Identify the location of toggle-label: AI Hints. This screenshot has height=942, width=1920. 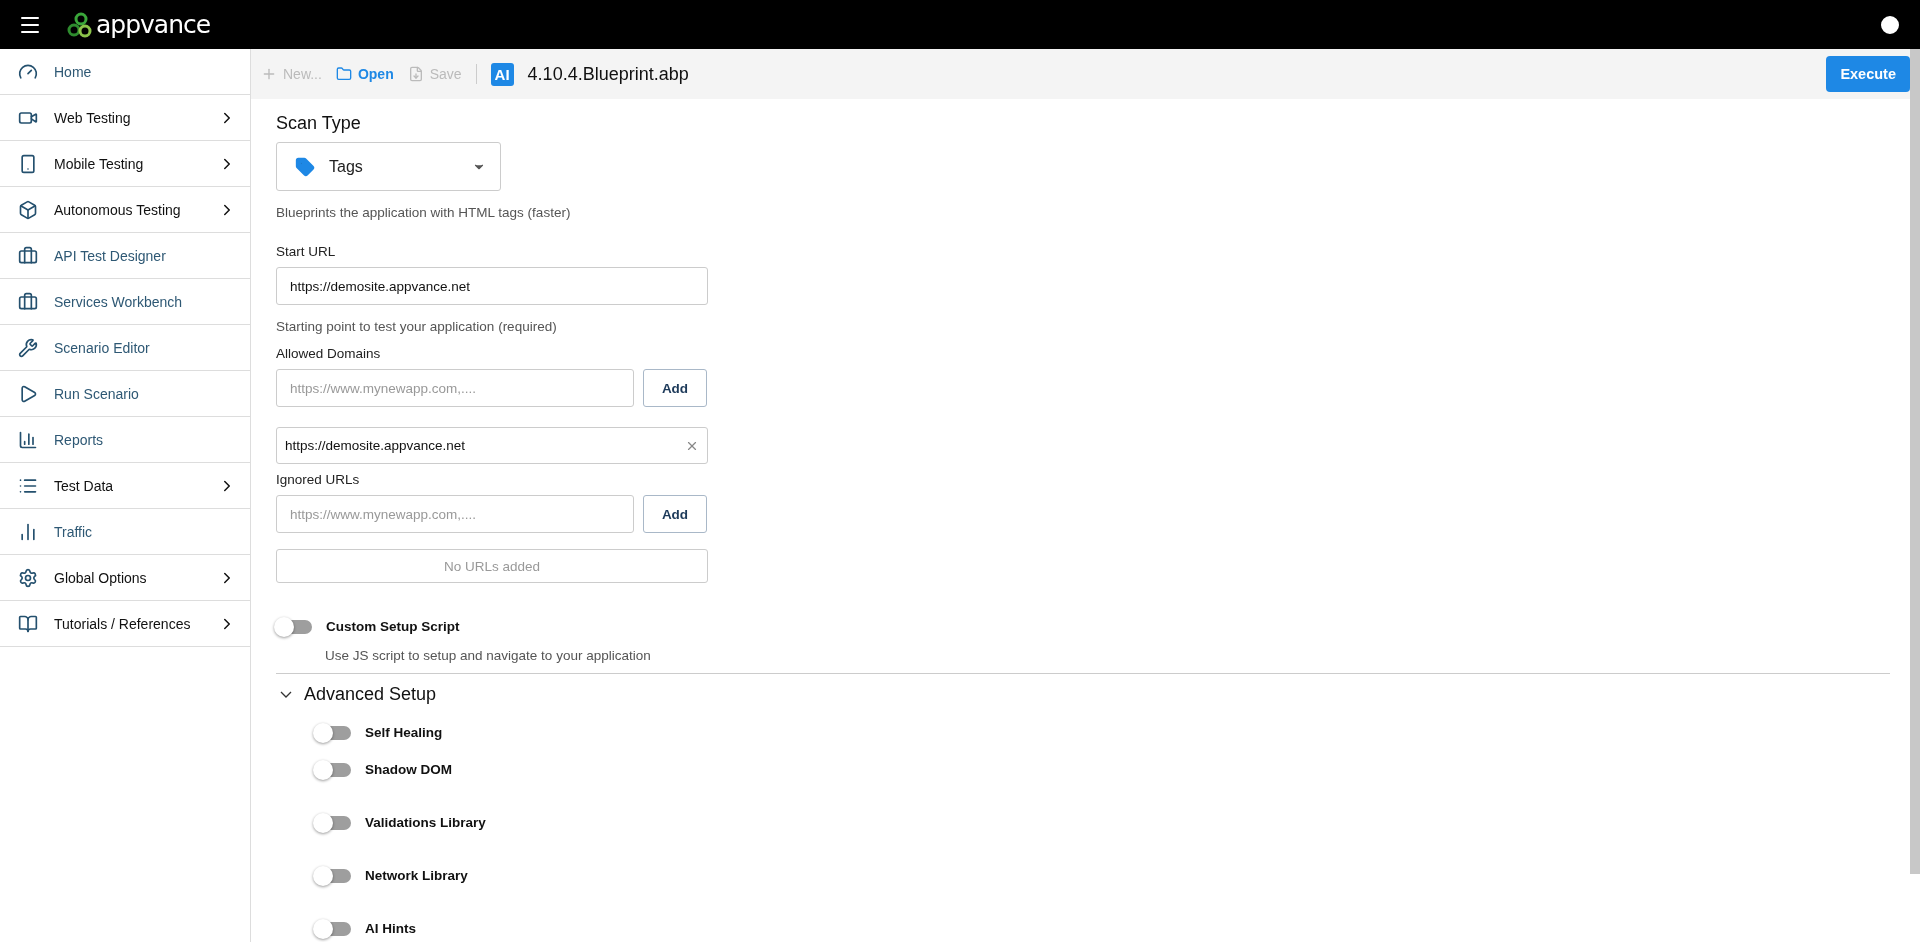
(390, 928).